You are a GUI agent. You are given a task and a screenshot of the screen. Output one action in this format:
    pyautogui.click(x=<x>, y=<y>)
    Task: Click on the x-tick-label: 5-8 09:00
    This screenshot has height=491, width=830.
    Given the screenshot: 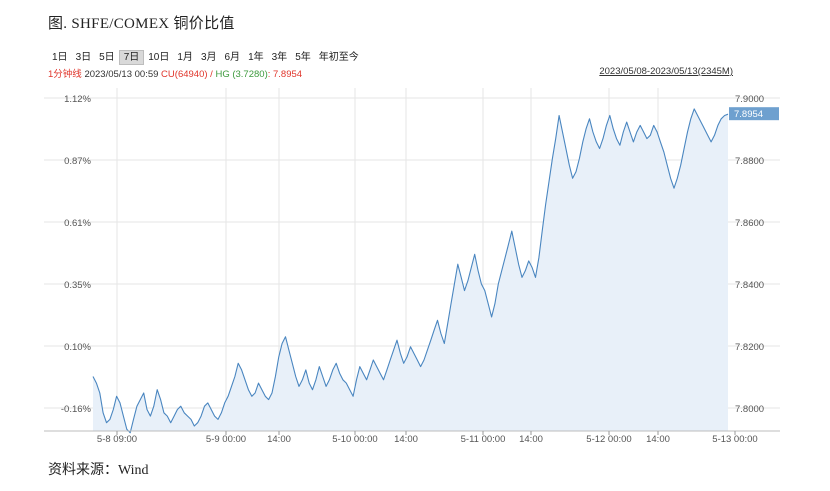 What is the action you would take?
    pyautogui.click(x=117, y=439)
    